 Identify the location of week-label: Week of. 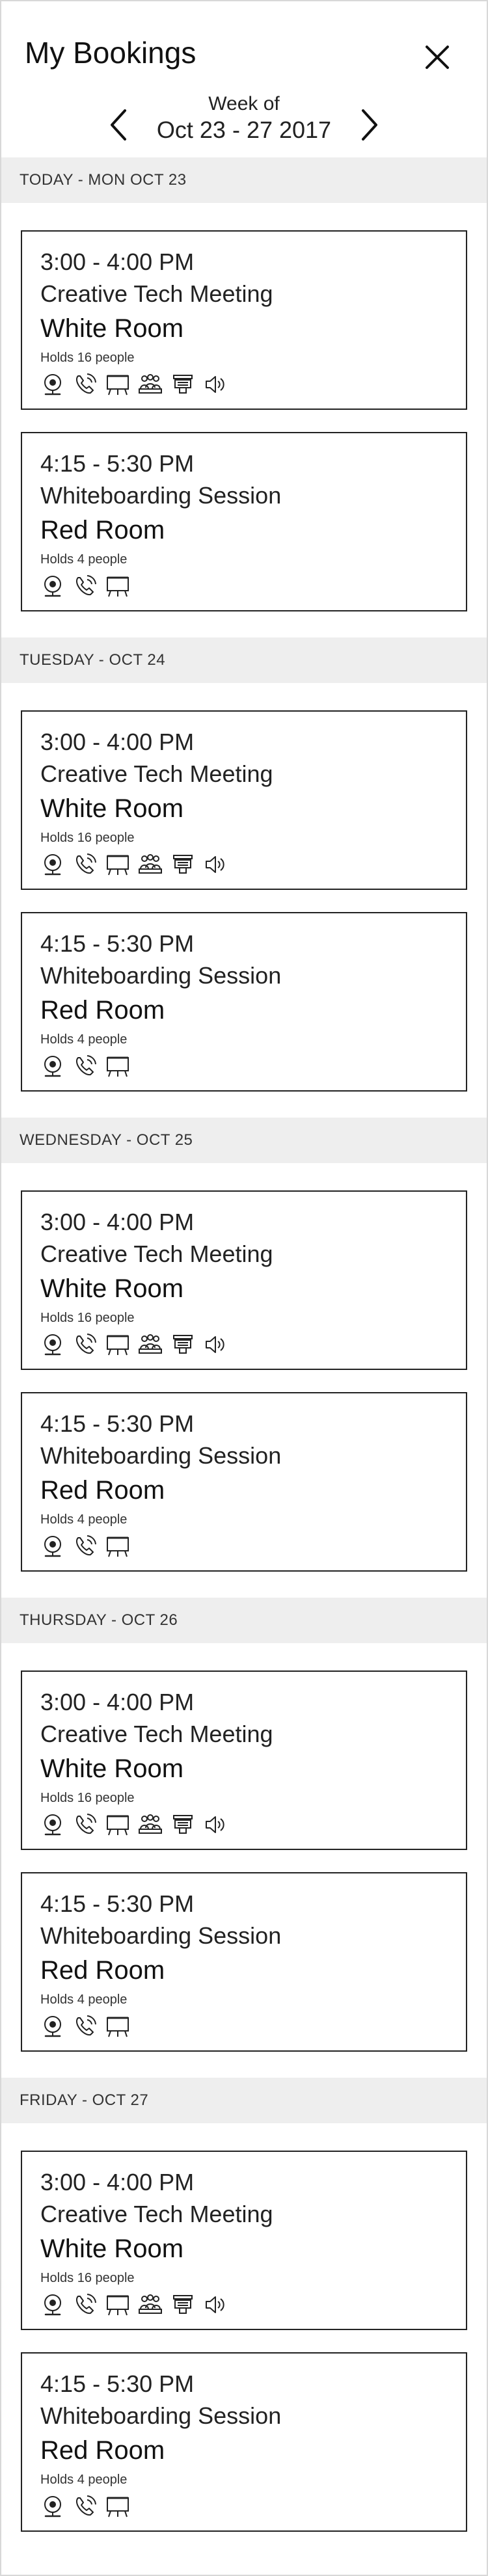
(244, 103).